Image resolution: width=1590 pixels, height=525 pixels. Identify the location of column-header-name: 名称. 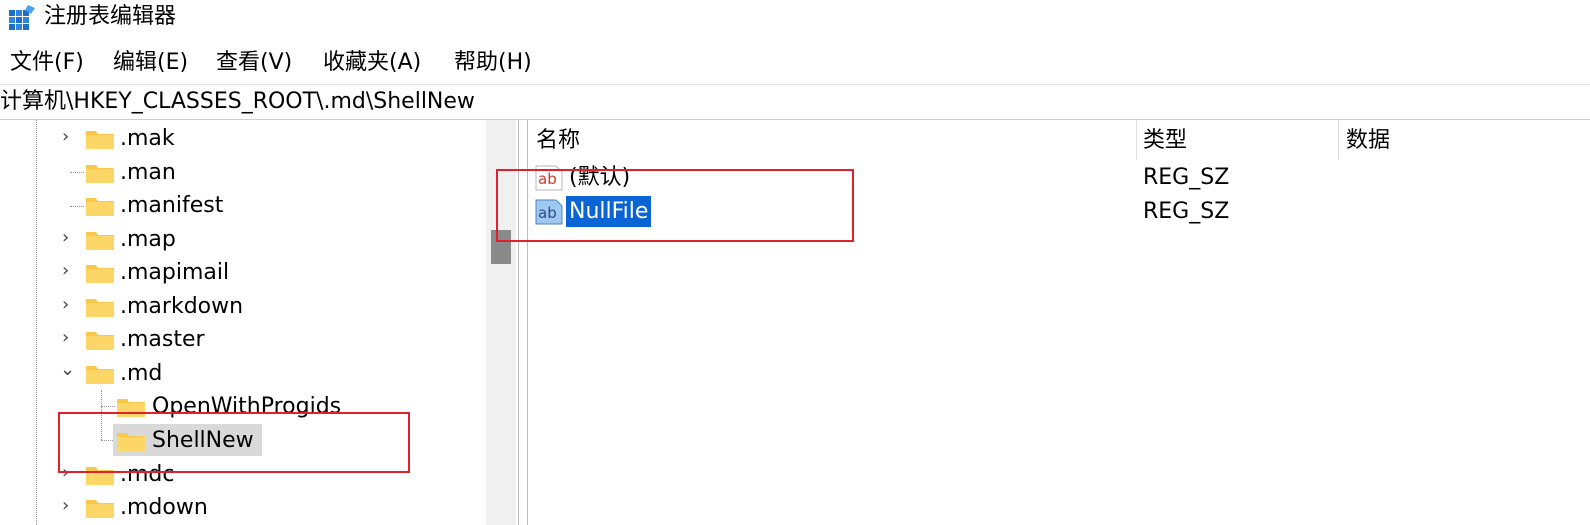
(554, 140).